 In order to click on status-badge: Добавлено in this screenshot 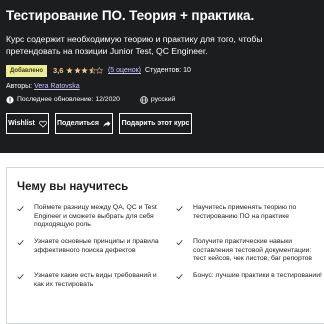, I will do `click(27, 70)`.